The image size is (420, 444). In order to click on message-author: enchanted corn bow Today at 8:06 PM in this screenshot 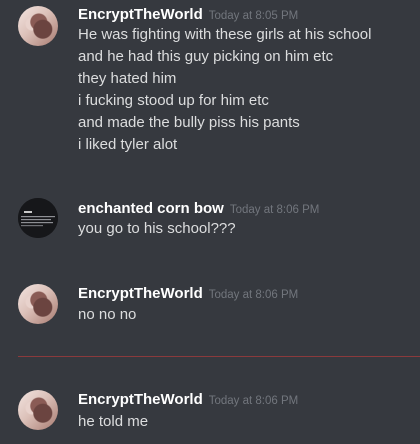, I will do `click(198, 209)`.